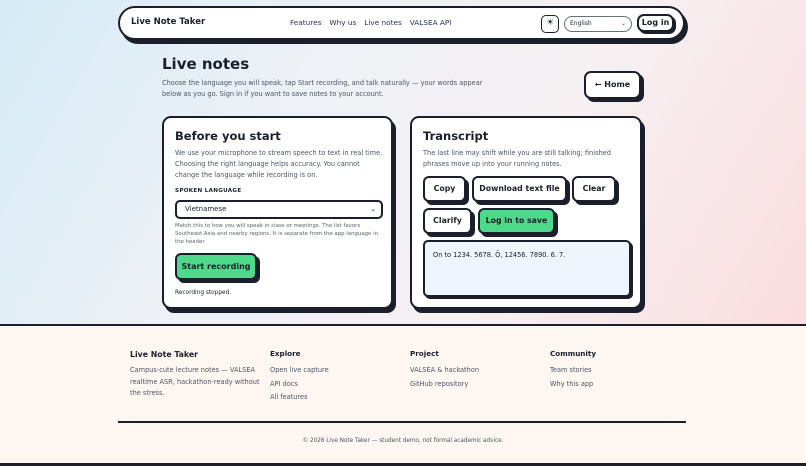 The width and height of the screenshot is (806, 466). Describe the element at coordinates (573, 384) in the screenshot. I see `footer-link-why-this-app: Why this app` at that location.